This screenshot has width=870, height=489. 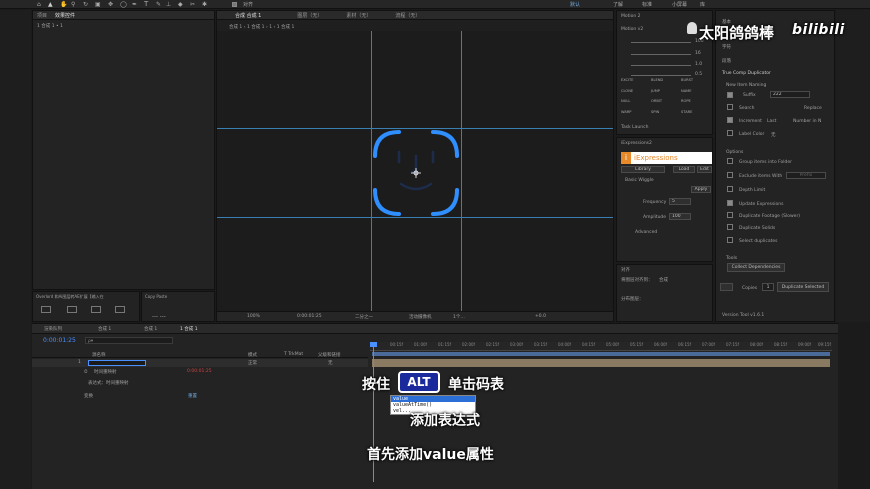 I want to click on tab-flowchart: 流程（无）, so click(x=407, y=15).